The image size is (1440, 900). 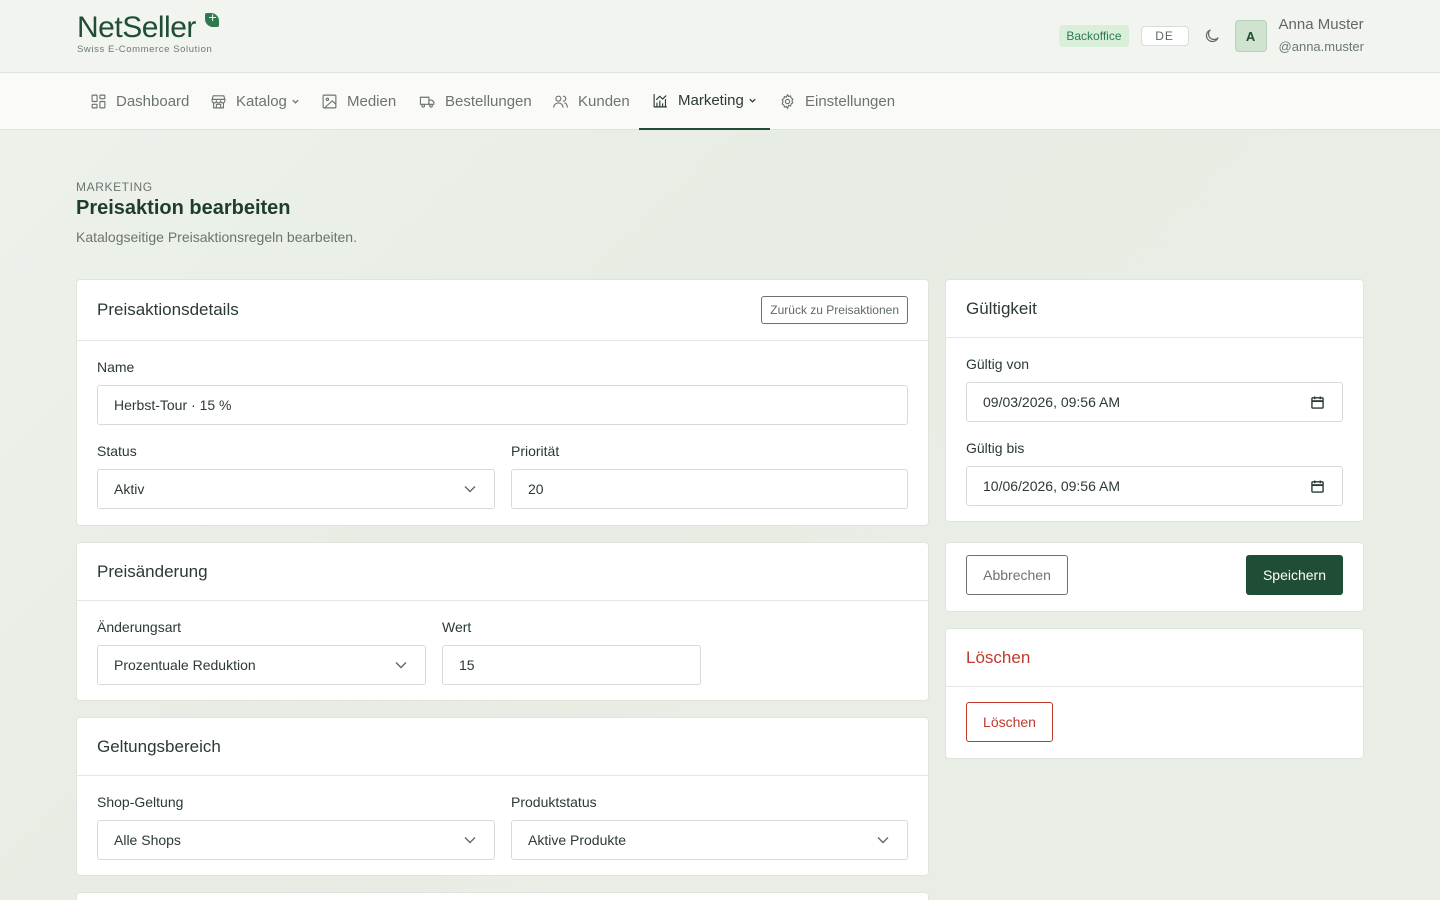 I want to click on page-title: Preisaktion bearbeiten, so click(x=183, y=208).